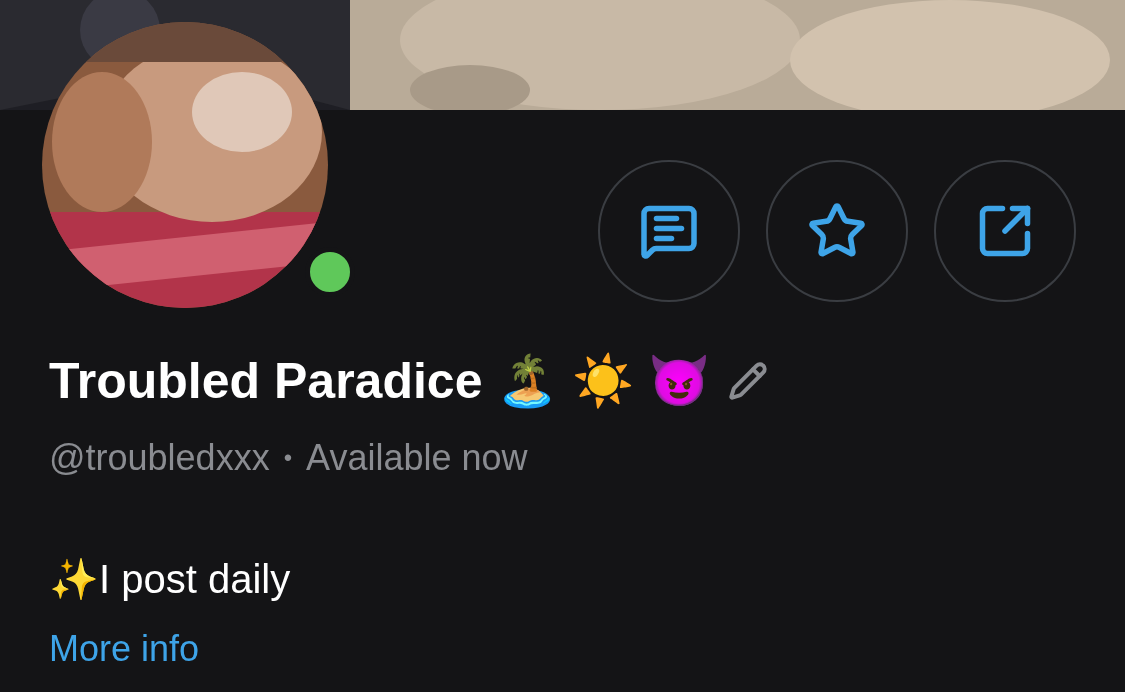 This screenshot has height=692, width=1125. What do you see at coordinates (380, 381) in the screenshot?
I see `profile-name: Troubled Paradice 🏝 ☀ 😈` at bounding box center [380, 381].